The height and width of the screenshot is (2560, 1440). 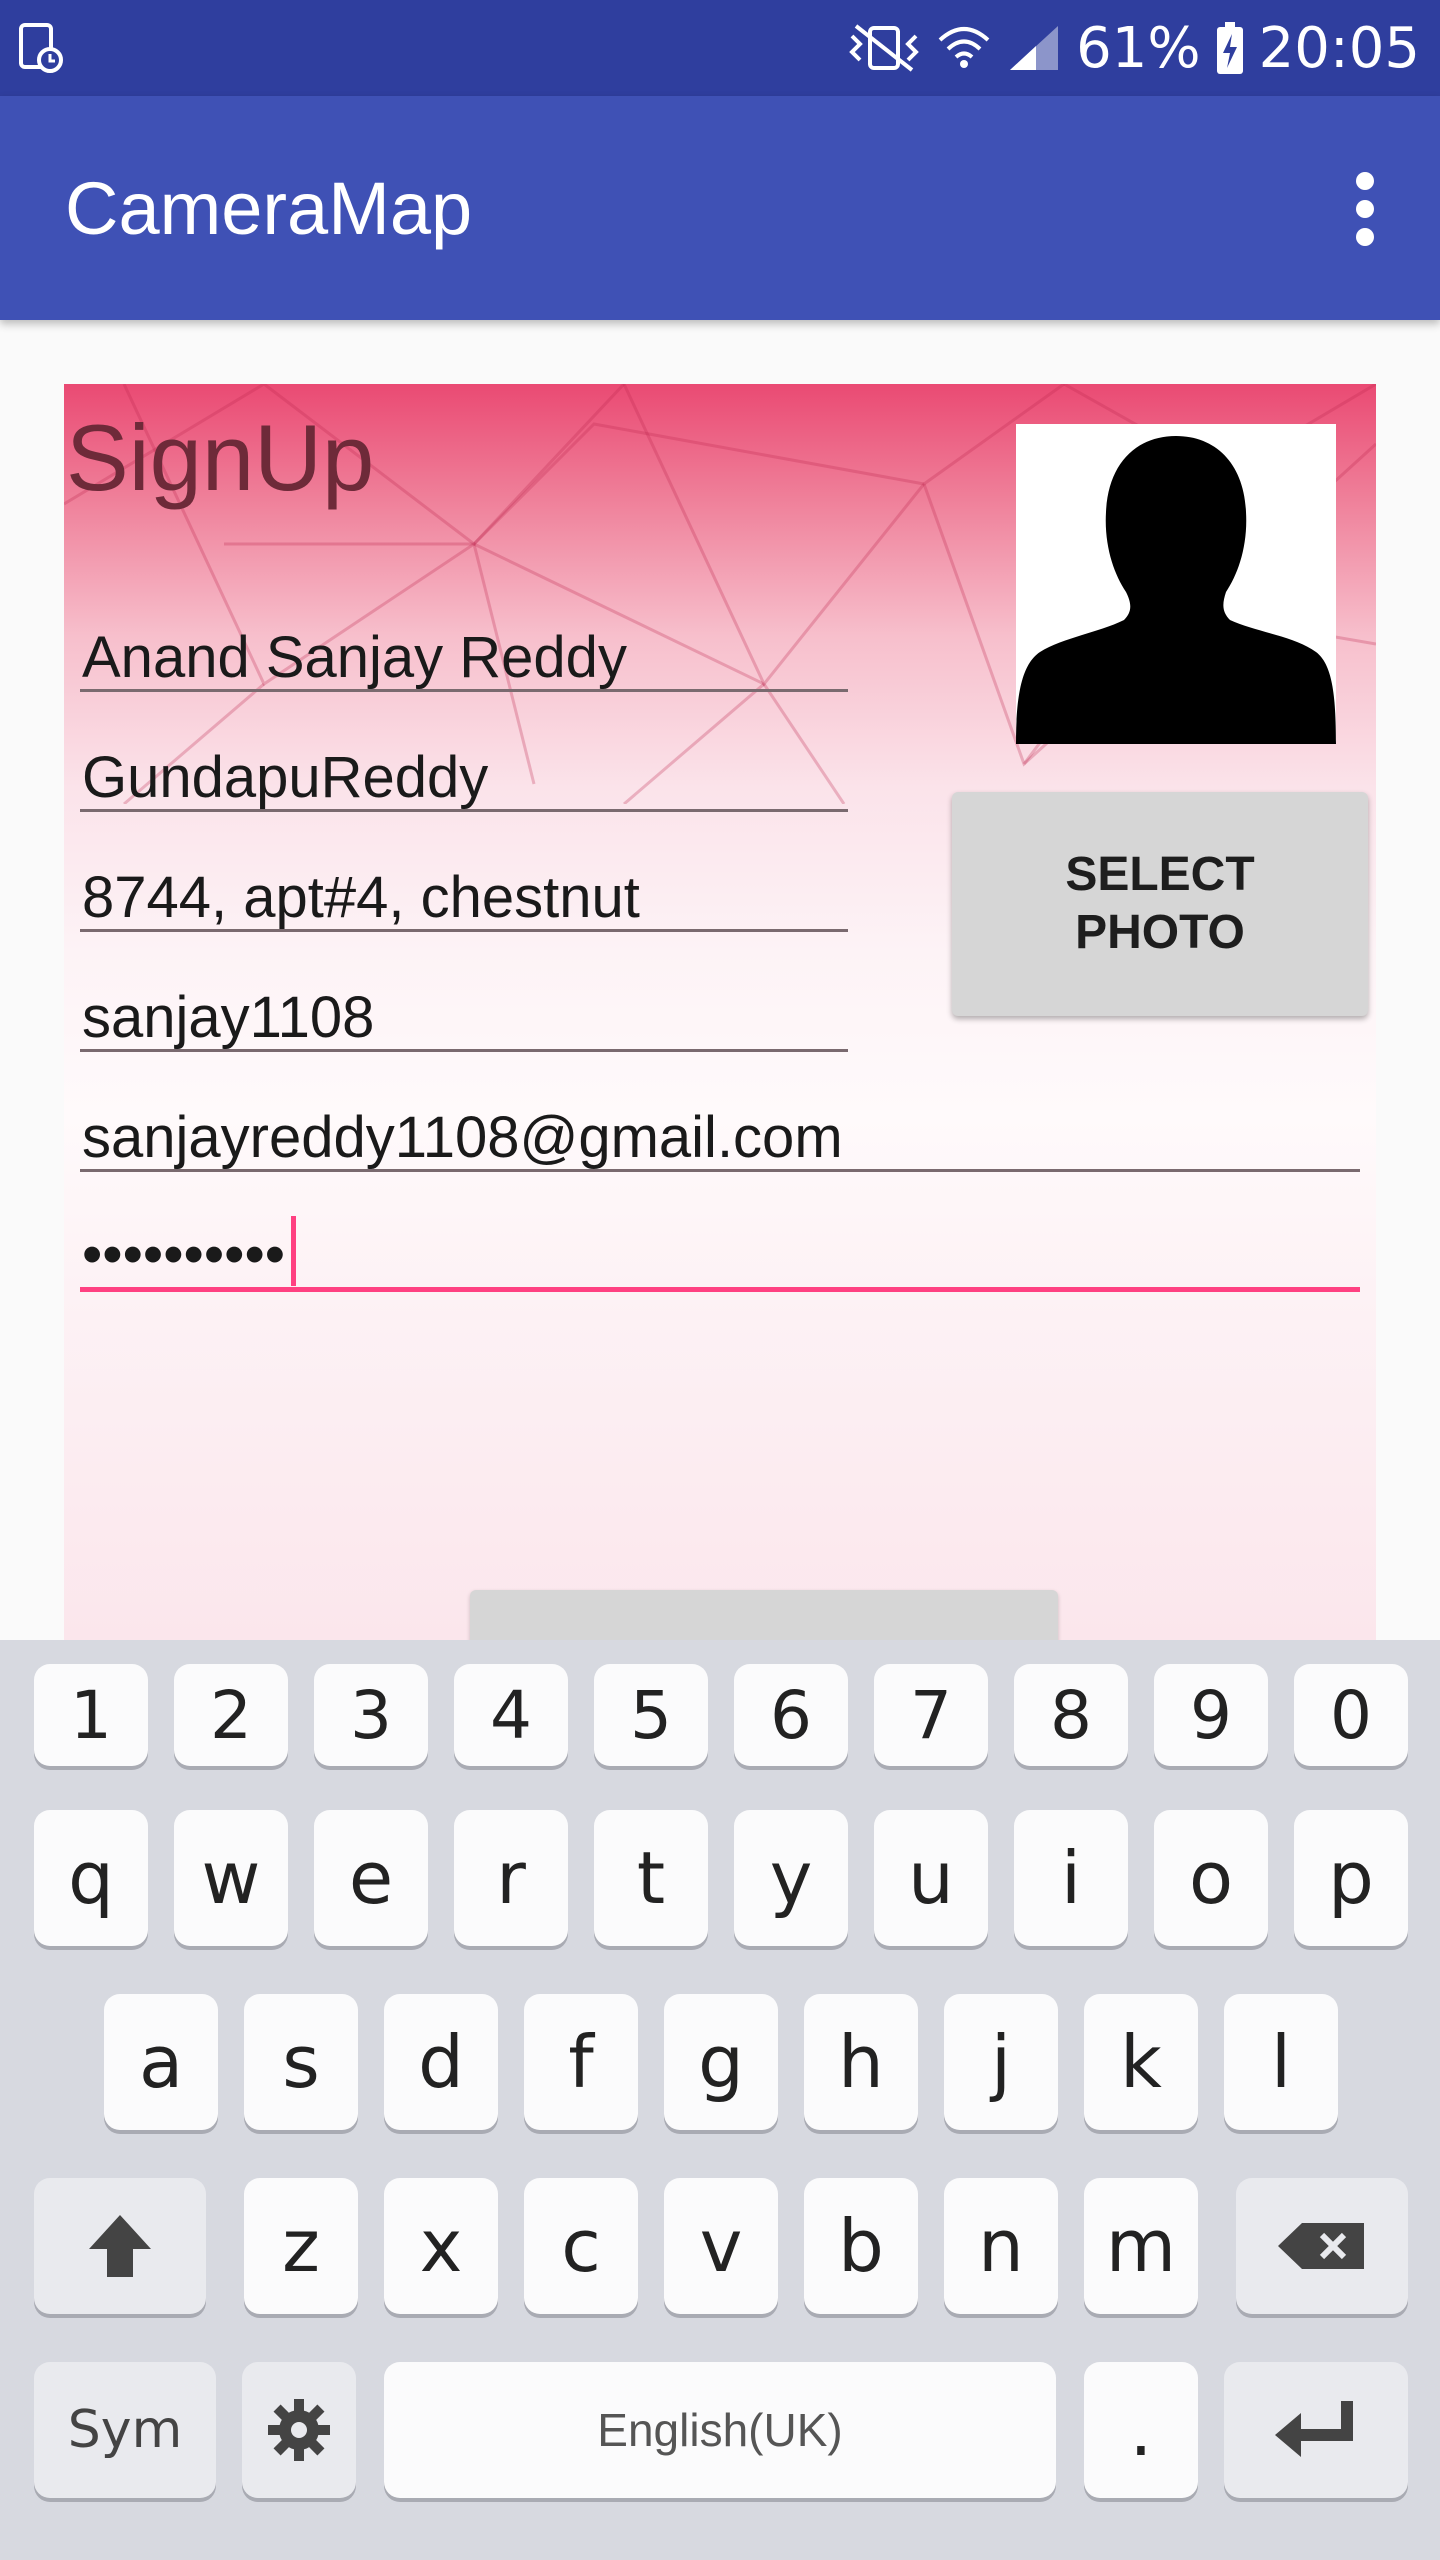 What do you see at coordinates (301, 2246) in the screenshot?
I see `key-z: z` at bounding box center [301, 2246].